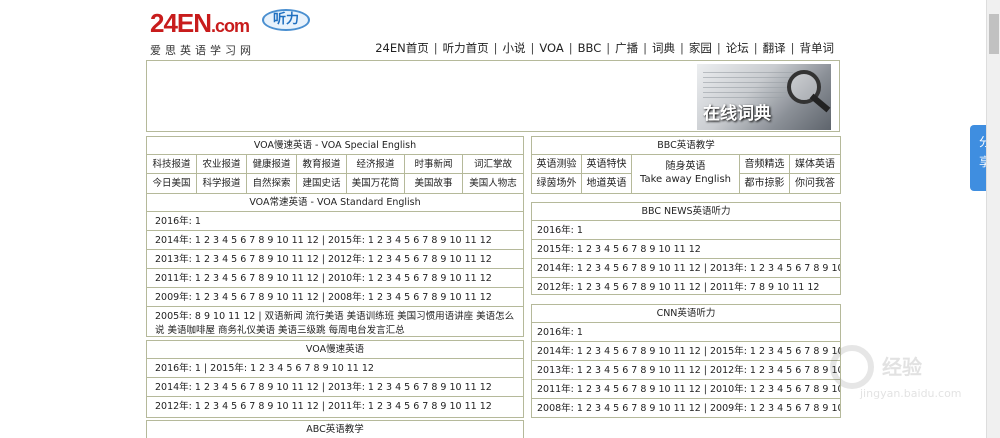  Describe the element at coordinates (466, 48) in the screenshot. I see `nav-listening: 听力首页` at that location.